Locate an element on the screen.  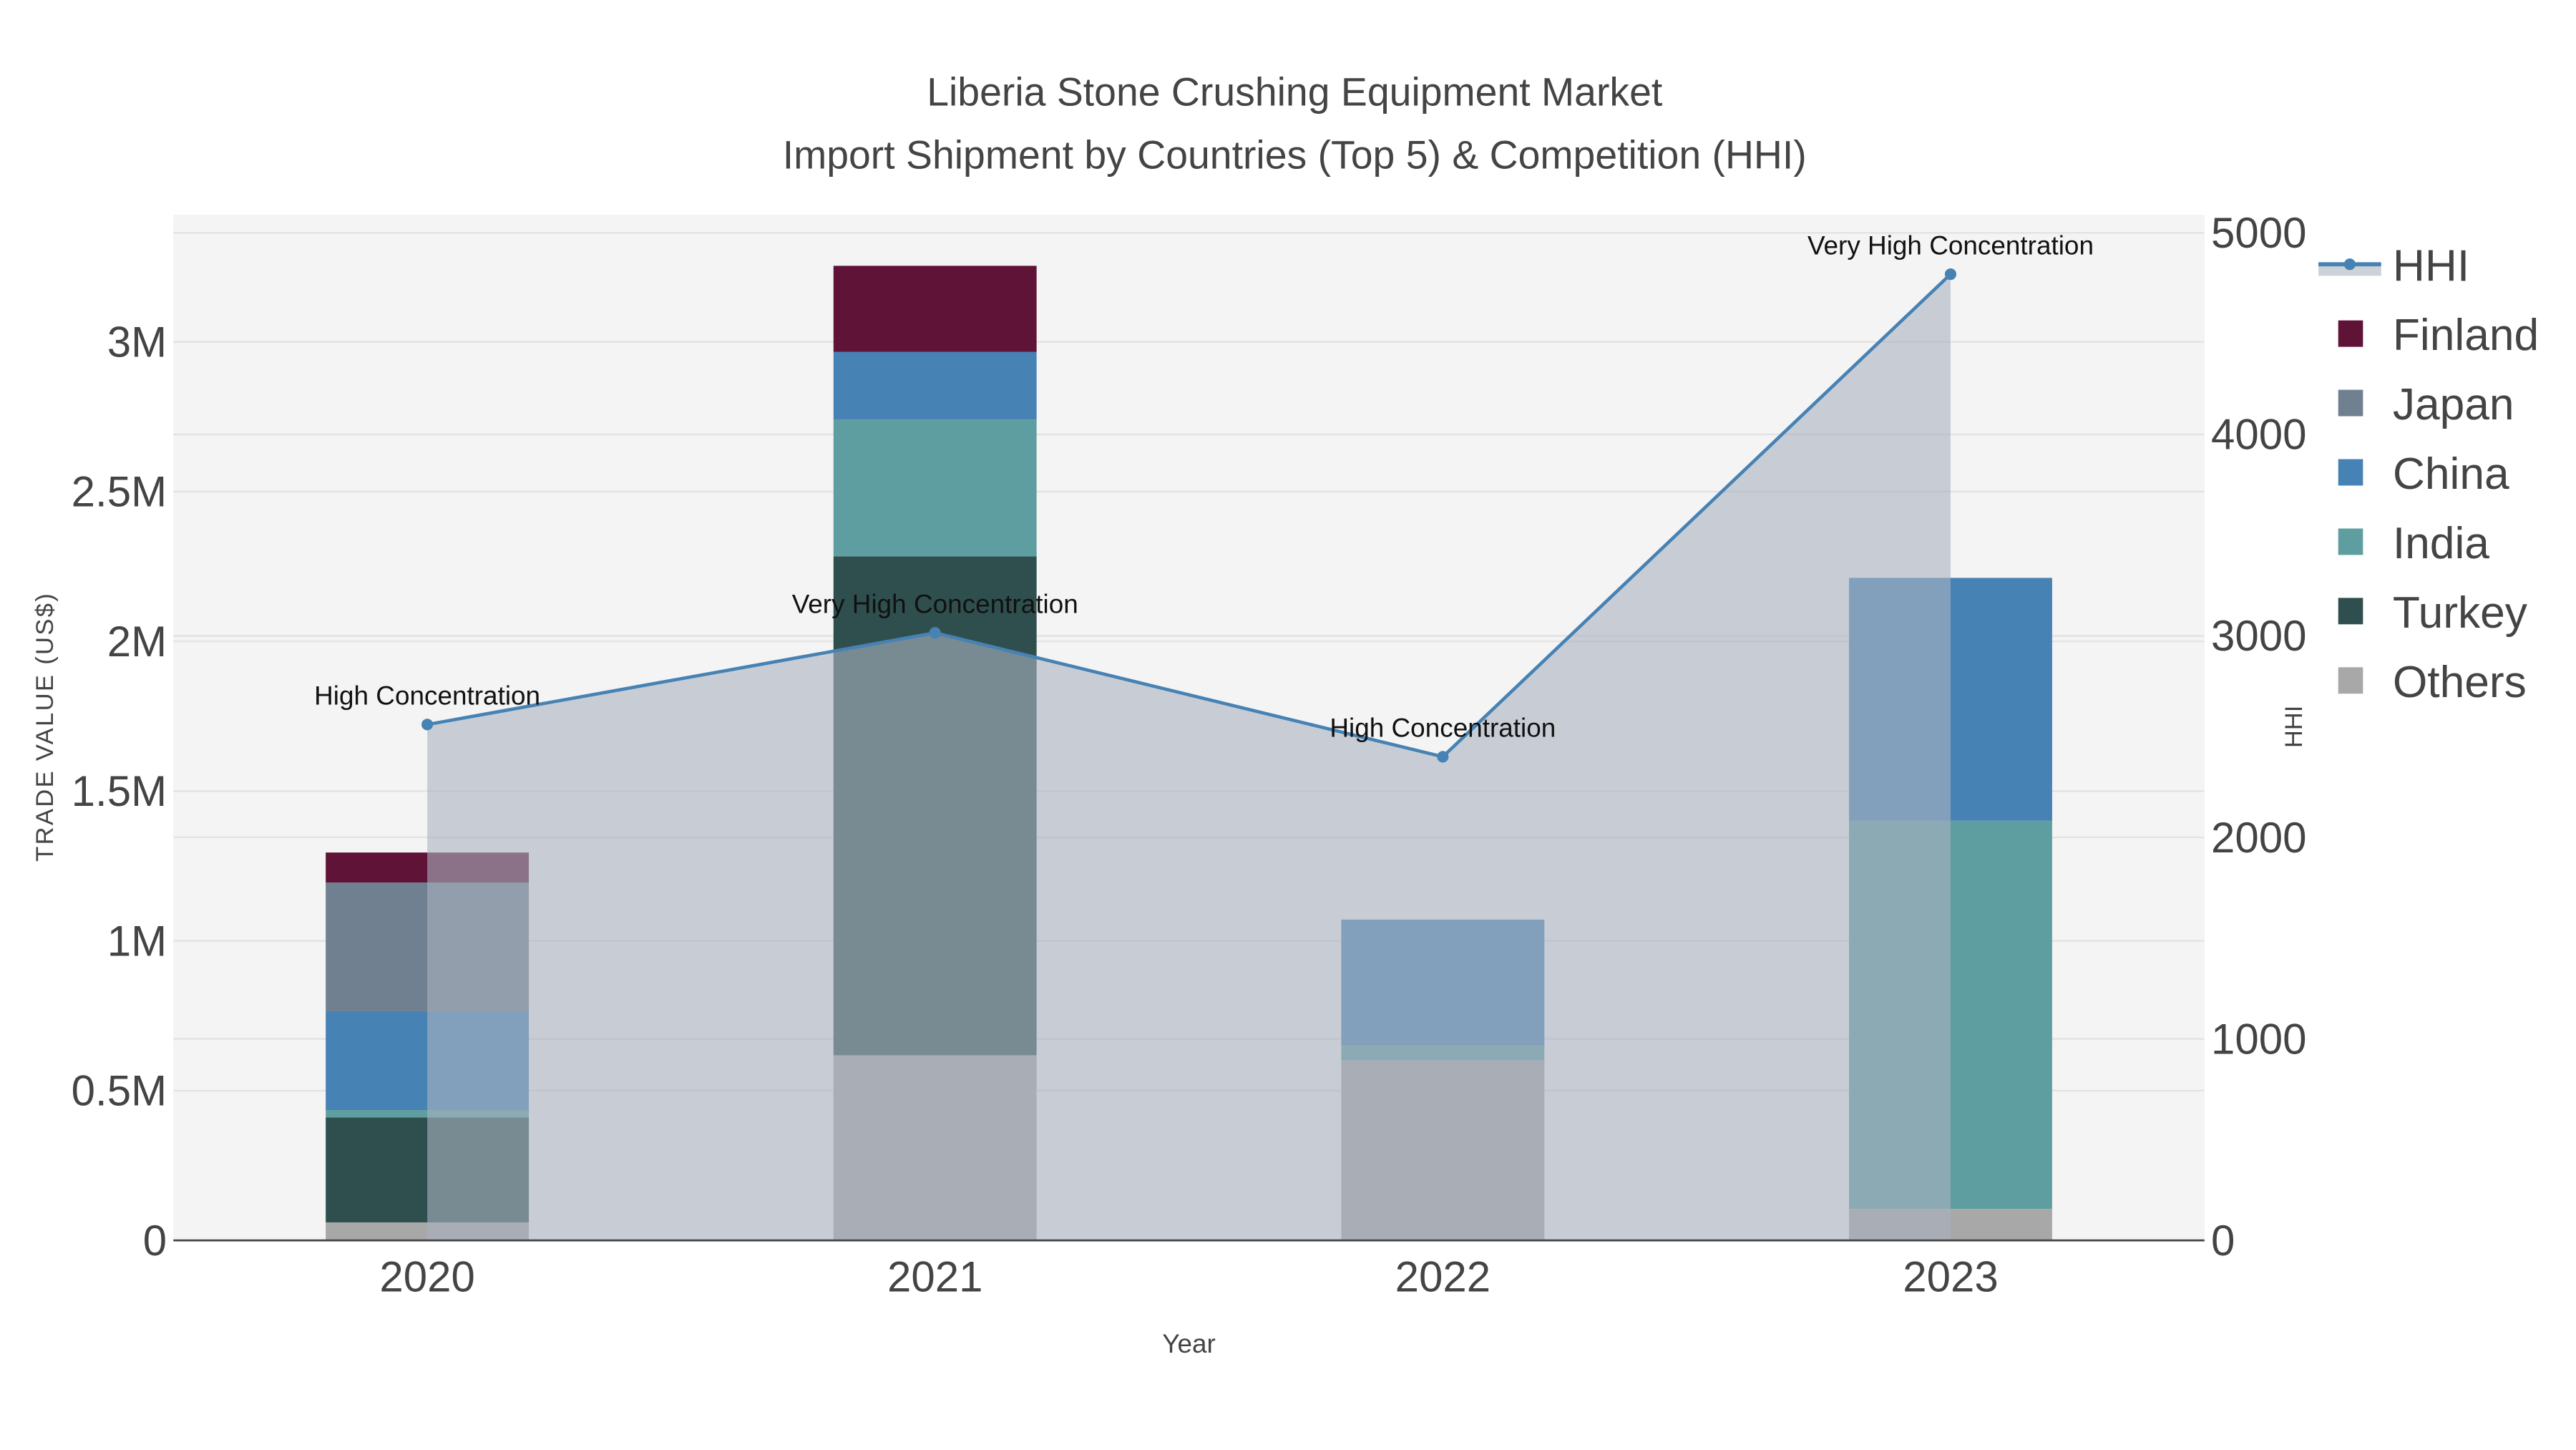
hhi-point-2021 is located at coordinates (935, 633).